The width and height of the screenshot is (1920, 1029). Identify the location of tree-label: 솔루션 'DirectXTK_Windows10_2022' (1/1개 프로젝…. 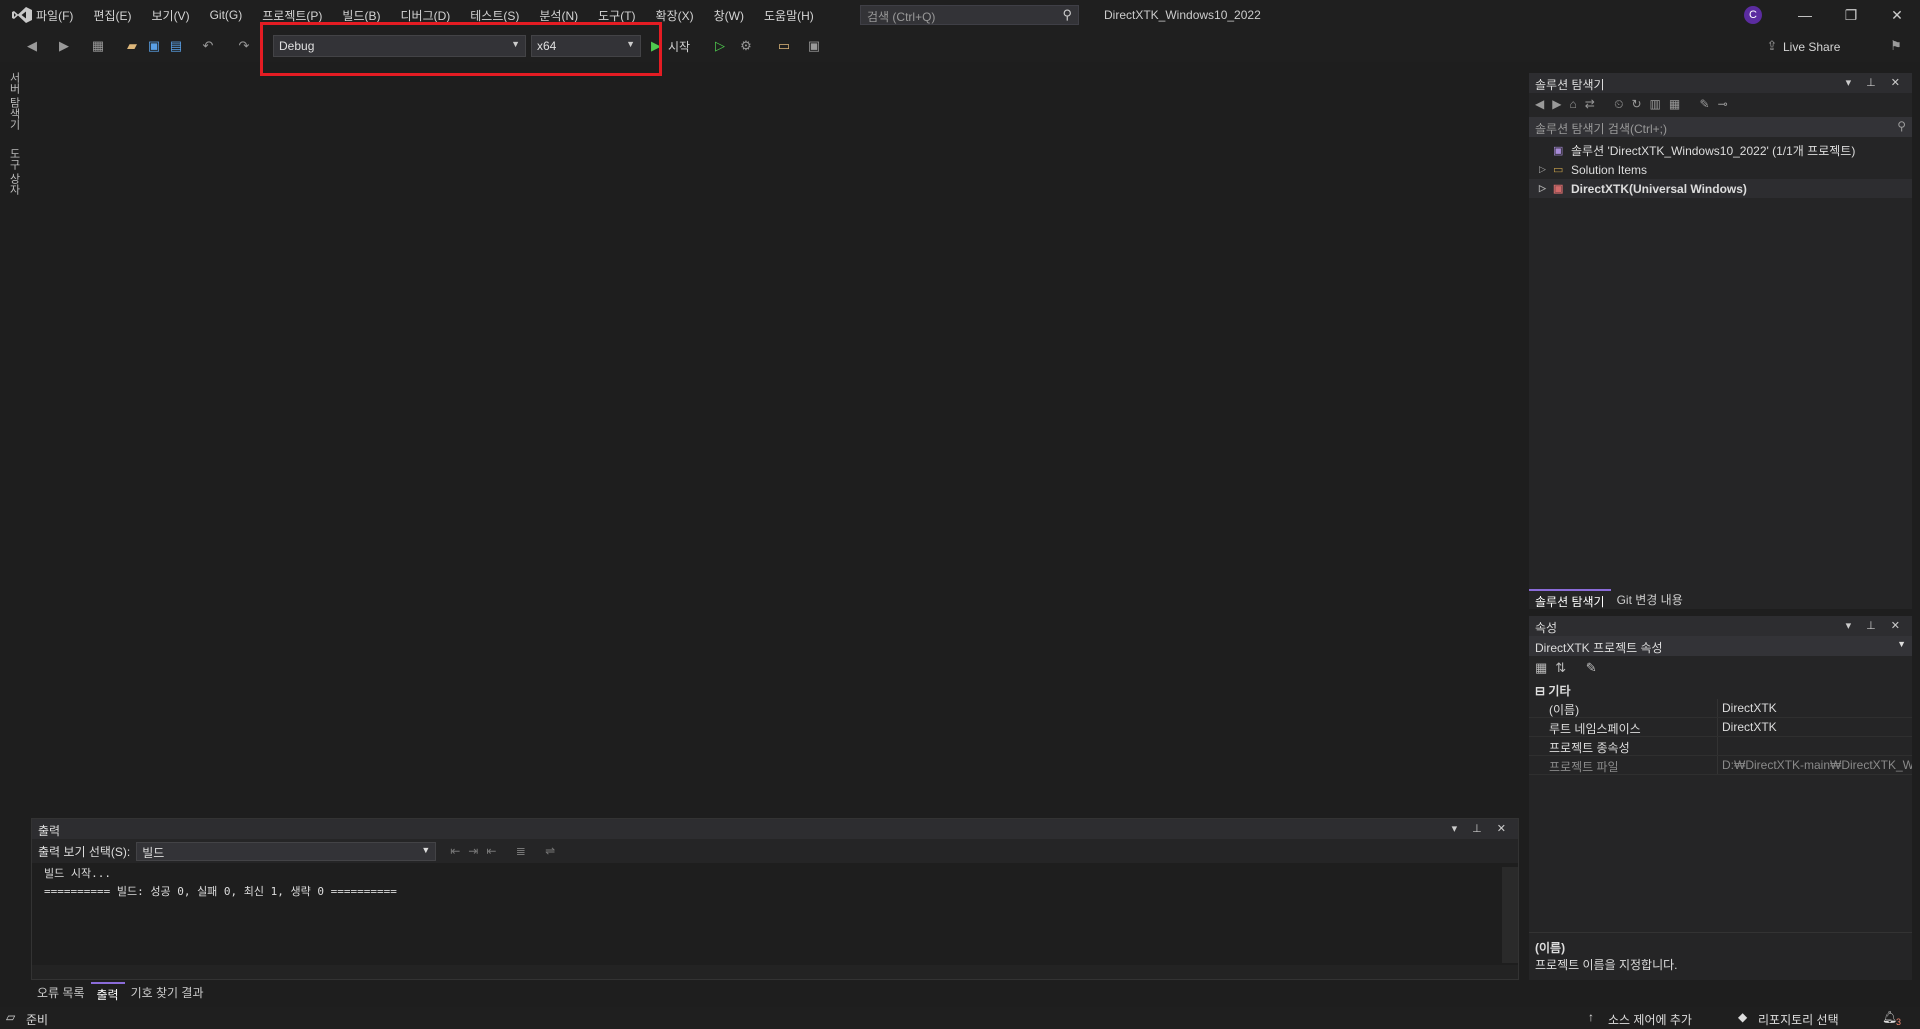
(1713, 151).